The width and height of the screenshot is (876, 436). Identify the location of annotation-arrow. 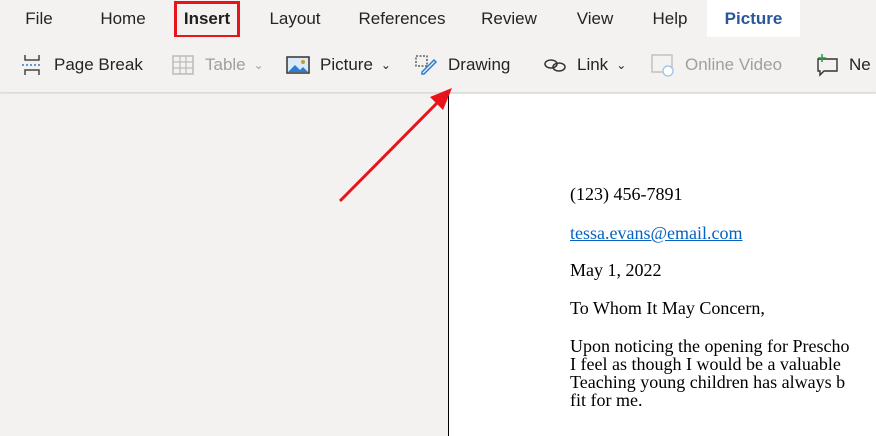
(395, 145).